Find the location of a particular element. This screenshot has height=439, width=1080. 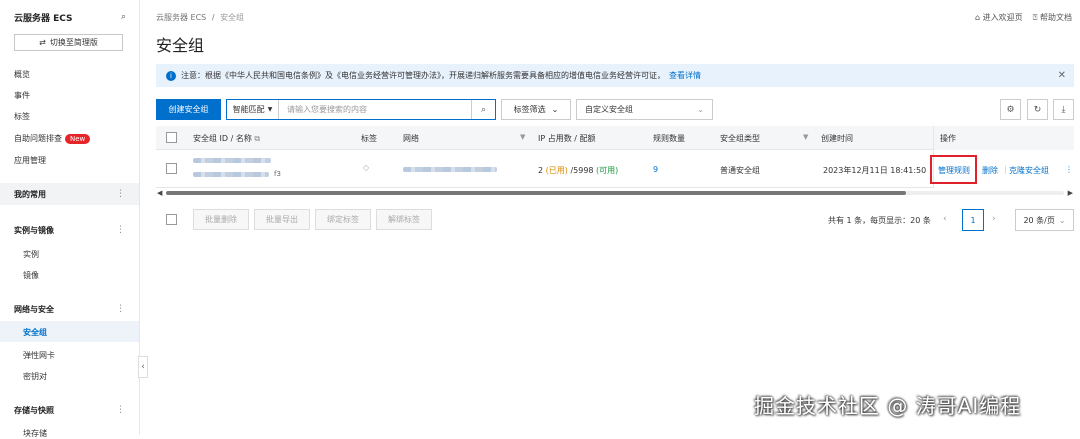

security-group-name-redacted is located at coordinates (231, 174).